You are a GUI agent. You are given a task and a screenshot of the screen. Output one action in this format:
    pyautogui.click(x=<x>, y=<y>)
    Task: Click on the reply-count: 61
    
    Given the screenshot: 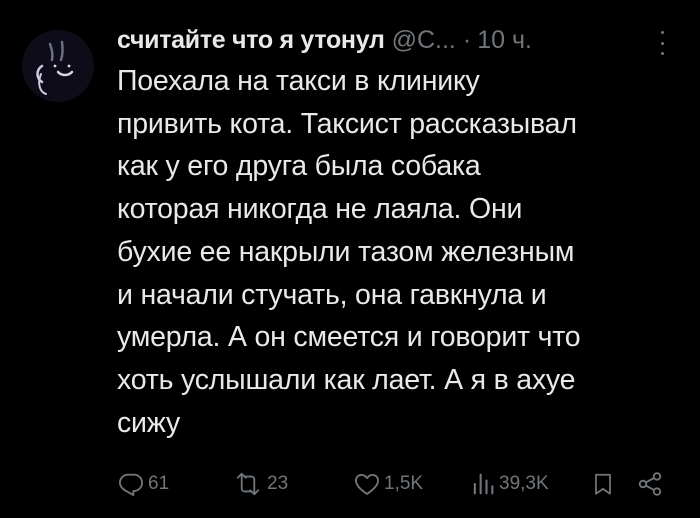 What is the action you would take?
    pyautogui.click(x=159, y=483)
    